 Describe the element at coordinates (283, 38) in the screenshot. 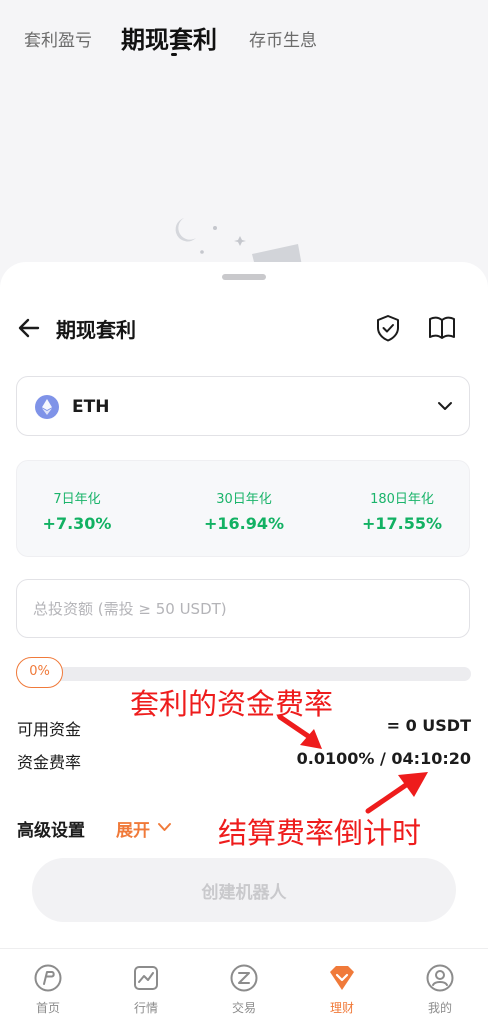

I see `tab-savings: 存币生息` at that location.